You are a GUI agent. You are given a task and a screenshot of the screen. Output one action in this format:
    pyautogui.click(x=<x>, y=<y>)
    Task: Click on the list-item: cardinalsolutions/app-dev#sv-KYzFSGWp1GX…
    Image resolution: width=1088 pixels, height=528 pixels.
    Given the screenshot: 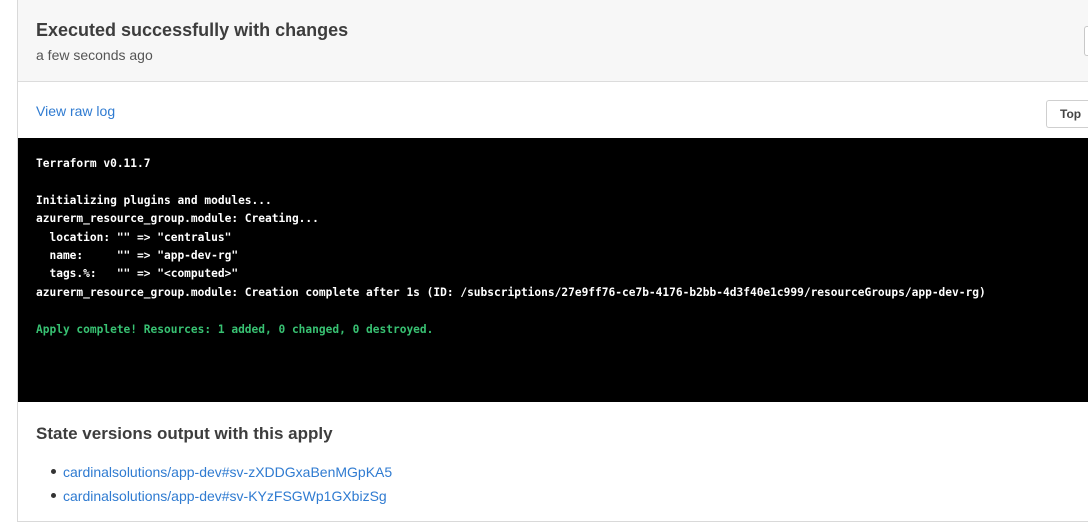 What is the action you would take?
    pyautogui.click(x=205, y=496)
    